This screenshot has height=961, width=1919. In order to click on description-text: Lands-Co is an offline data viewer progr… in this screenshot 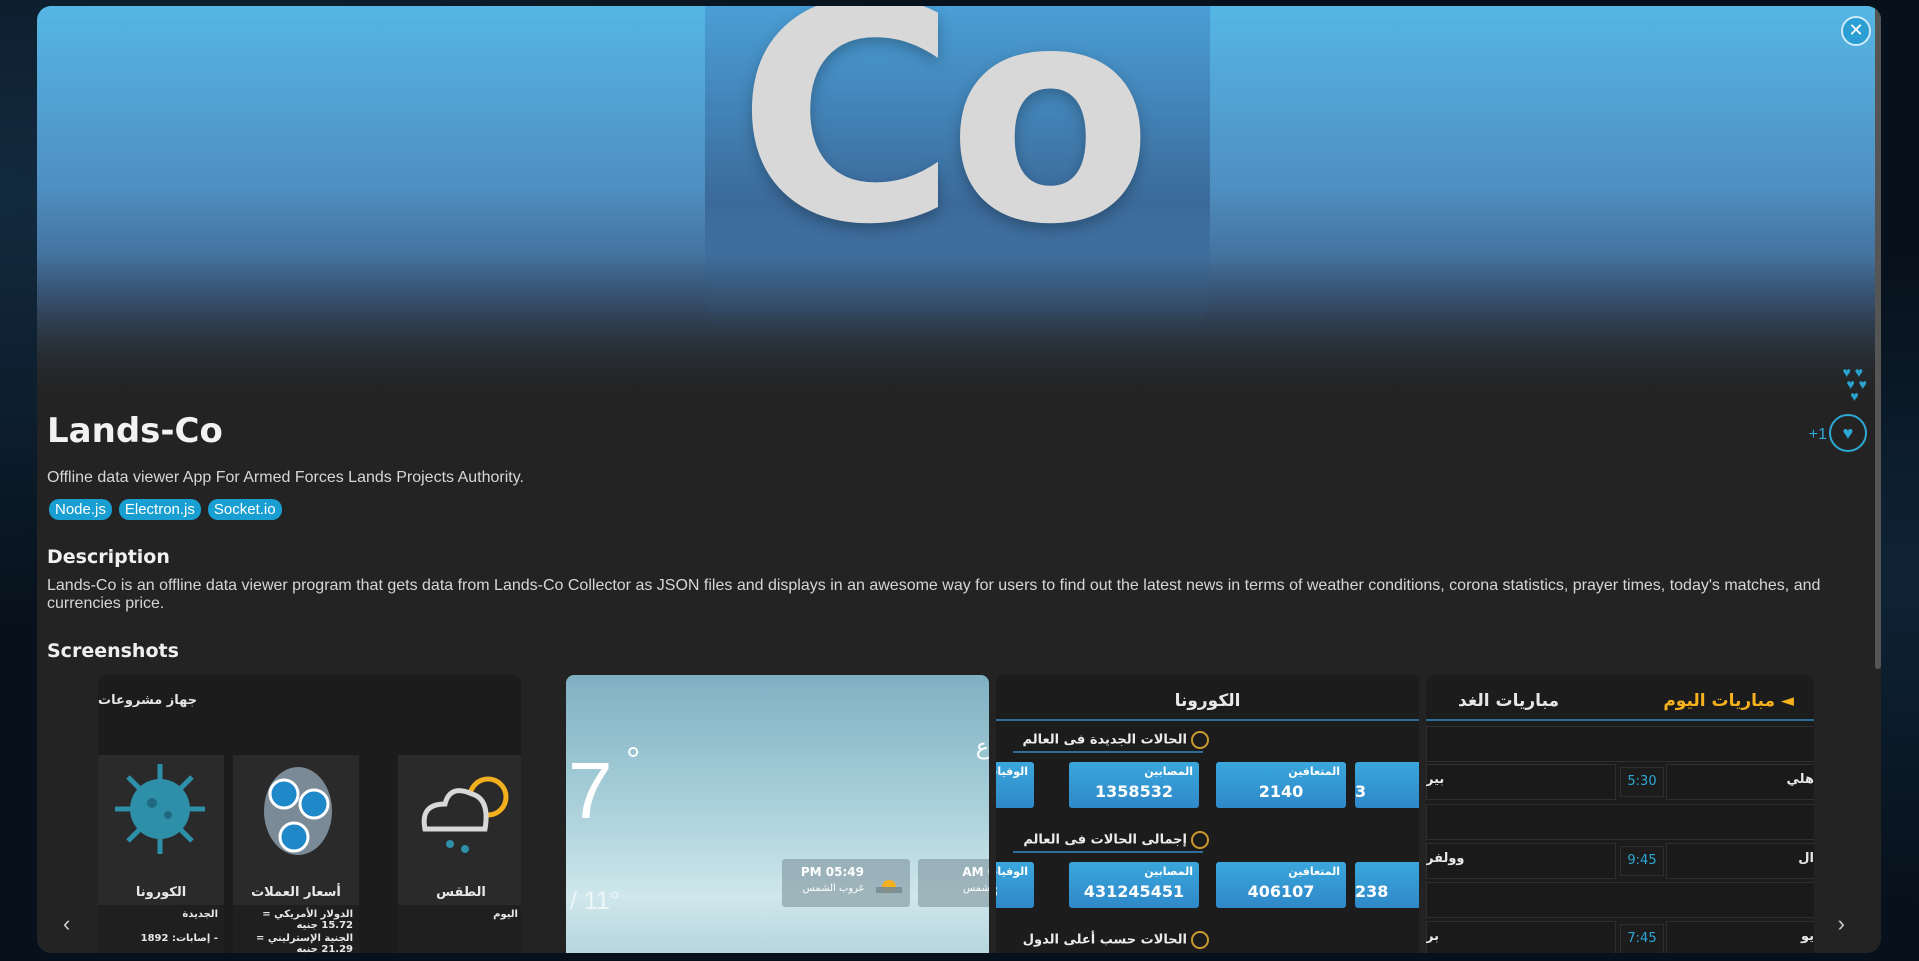, I will do `click(934, 594)`.